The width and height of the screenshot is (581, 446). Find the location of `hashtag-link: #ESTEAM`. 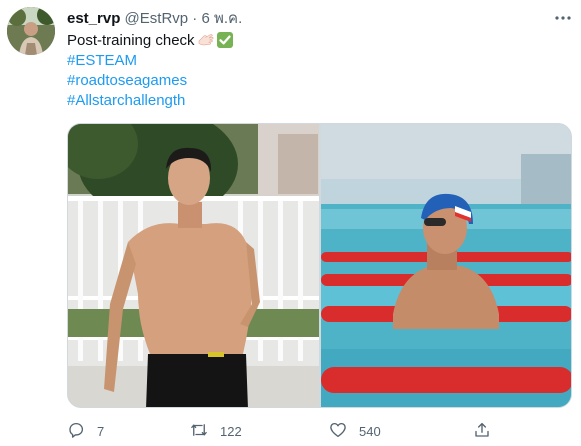

hashtag-link: #ESTEAM is located at coordinates (150, 61).